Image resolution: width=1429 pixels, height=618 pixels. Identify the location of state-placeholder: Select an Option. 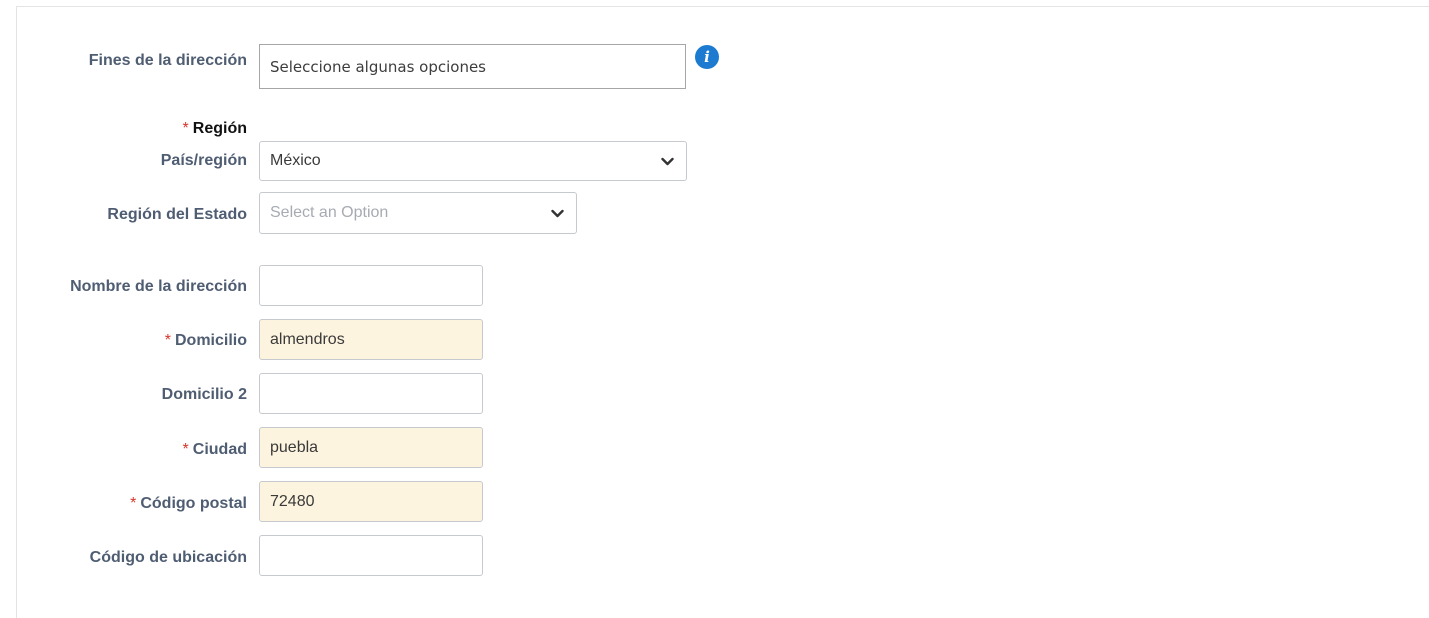
(329, 212).